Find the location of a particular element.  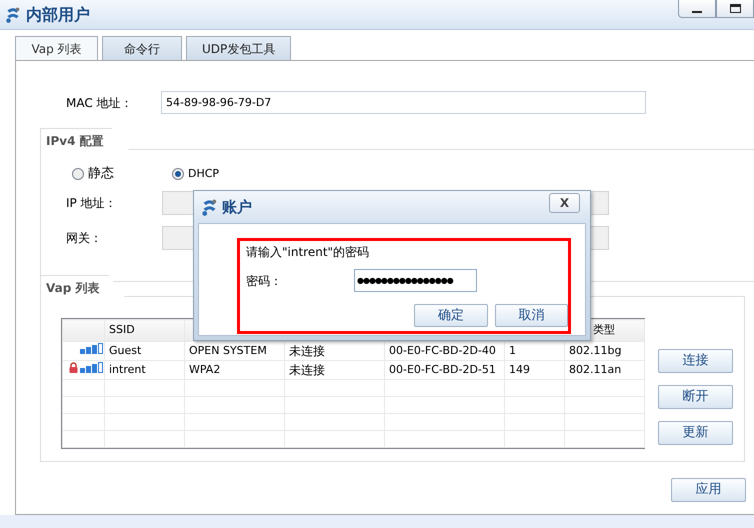

field-label: 网关： is located at coordinates (84, 238).